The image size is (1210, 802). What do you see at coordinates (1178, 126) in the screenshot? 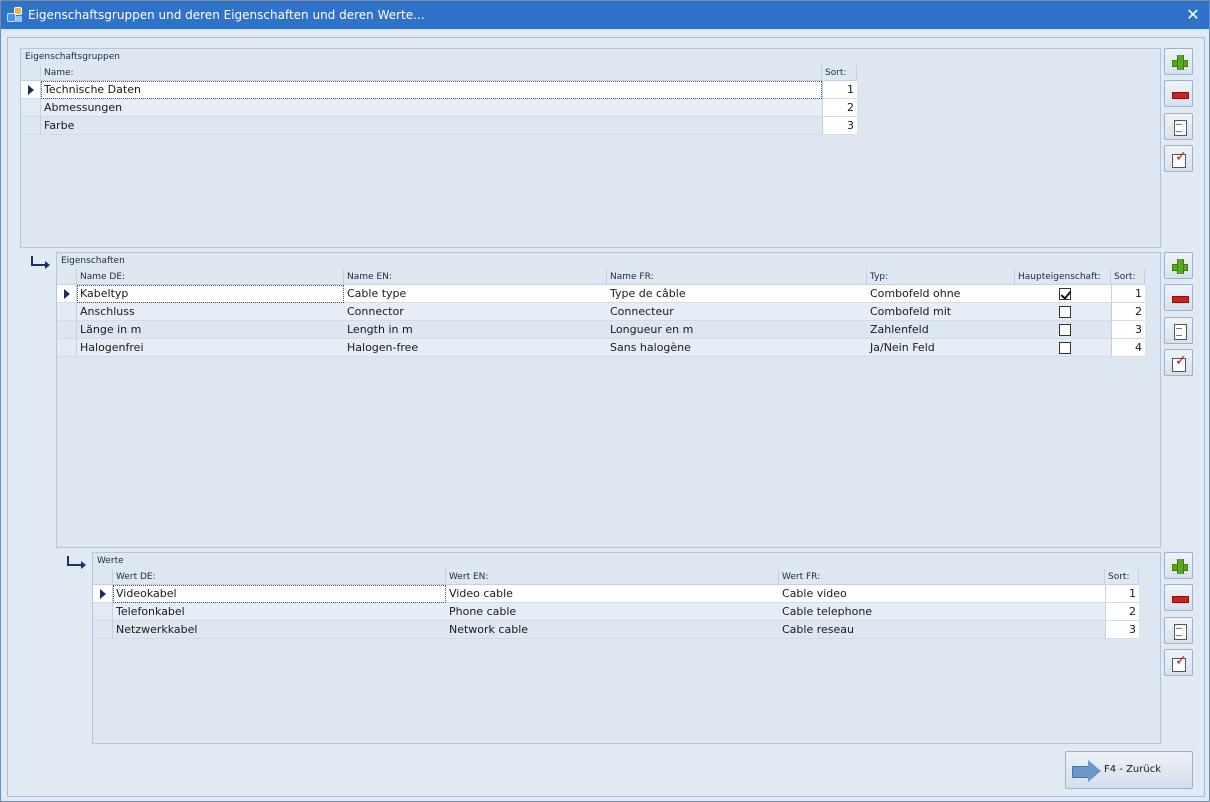
I see `copy-group-button` at bounding box center [1178, 126].